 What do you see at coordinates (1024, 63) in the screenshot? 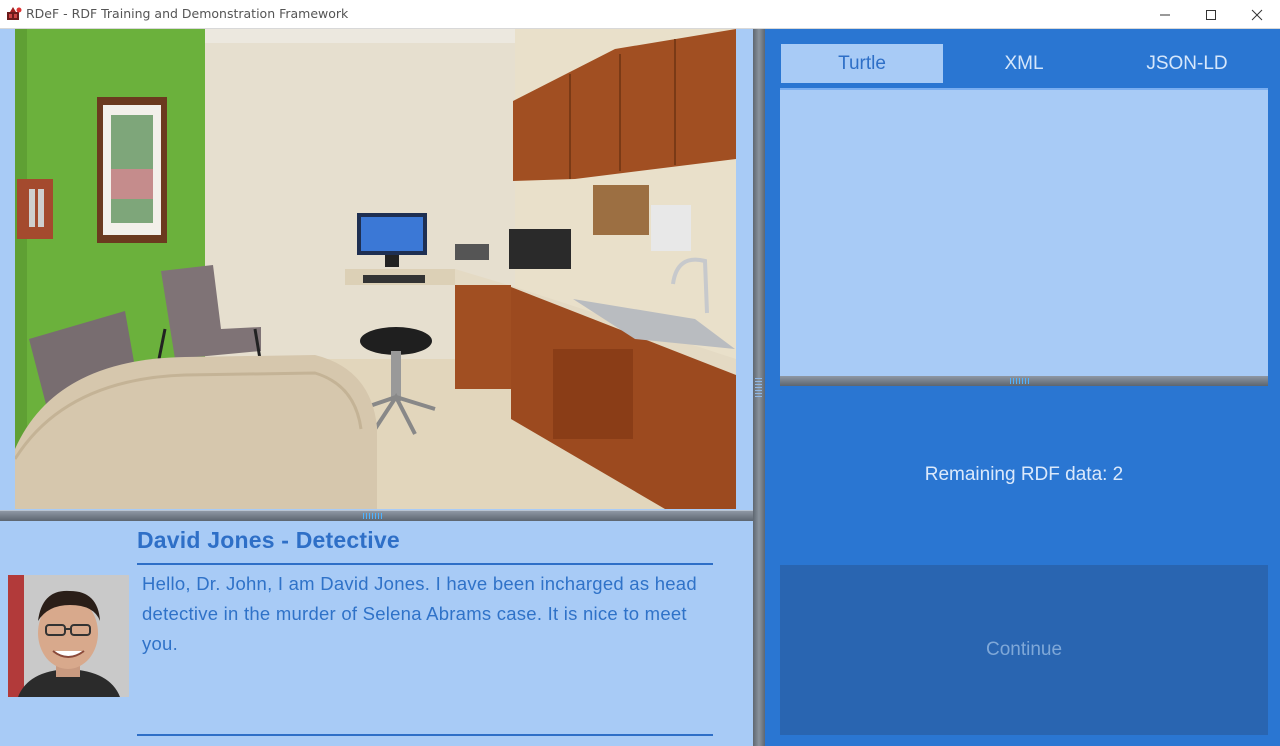
I see `tab-xml: XML` at bounding box center [1024, 63].